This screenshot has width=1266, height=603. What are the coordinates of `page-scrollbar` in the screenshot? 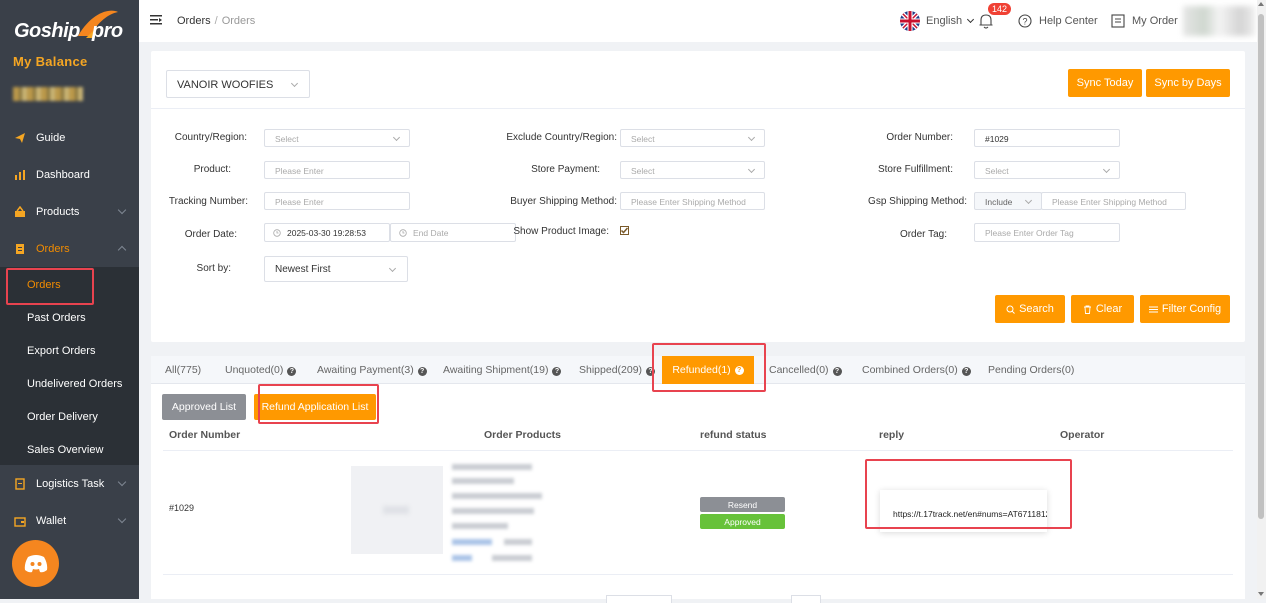 It's located at (1261, 299).